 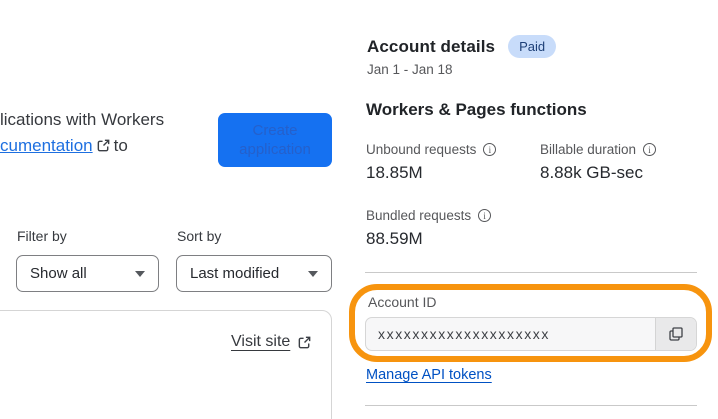 What do you see at coordinates (476, 109) in the screenshot?
I see `functions-section-title: Workers & Pages functions` at bounding box center [476, 109].